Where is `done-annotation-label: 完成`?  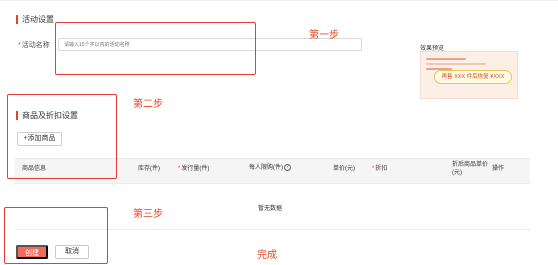
done-annotation-label: 完成 is located at coordinates (267, 255).